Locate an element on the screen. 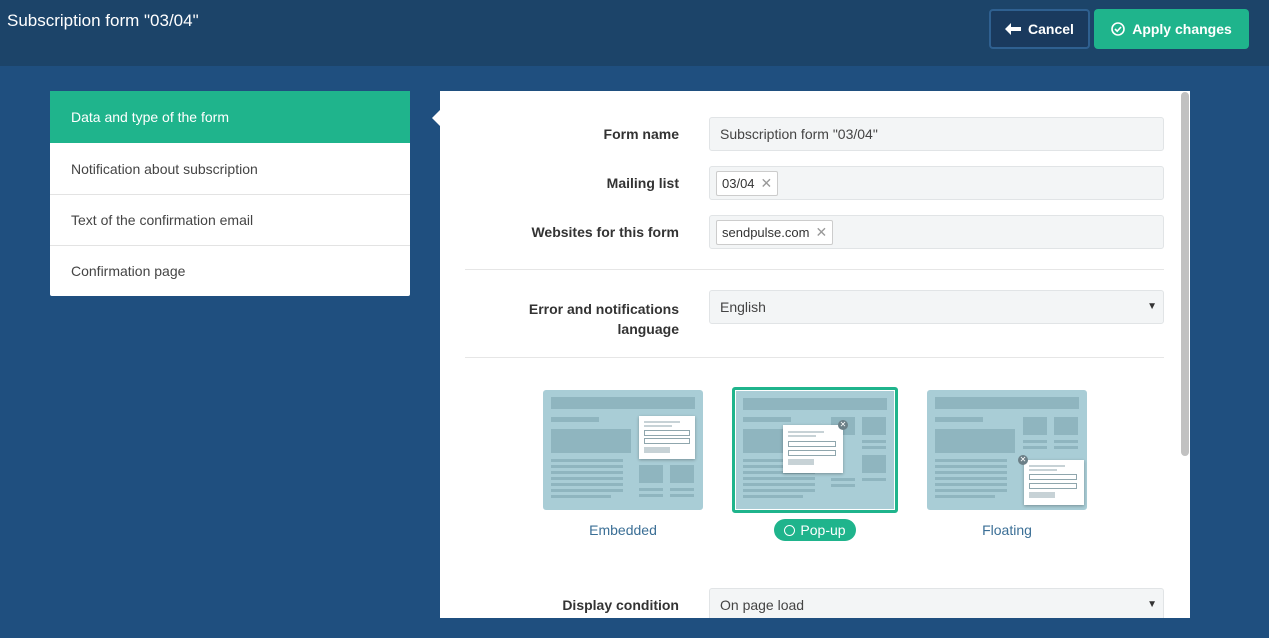 This screenshot has height=638, width=1269. arrow-left-icon is located at coordinates (1013, 29).